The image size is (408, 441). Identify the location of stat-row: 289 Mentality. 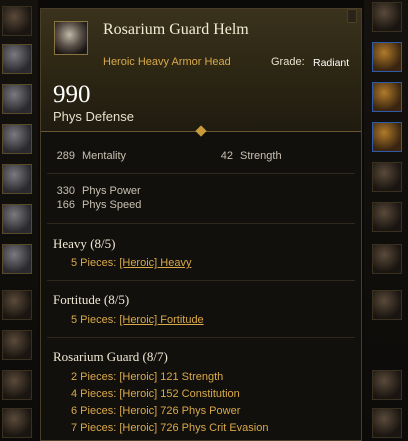
(89, 156).